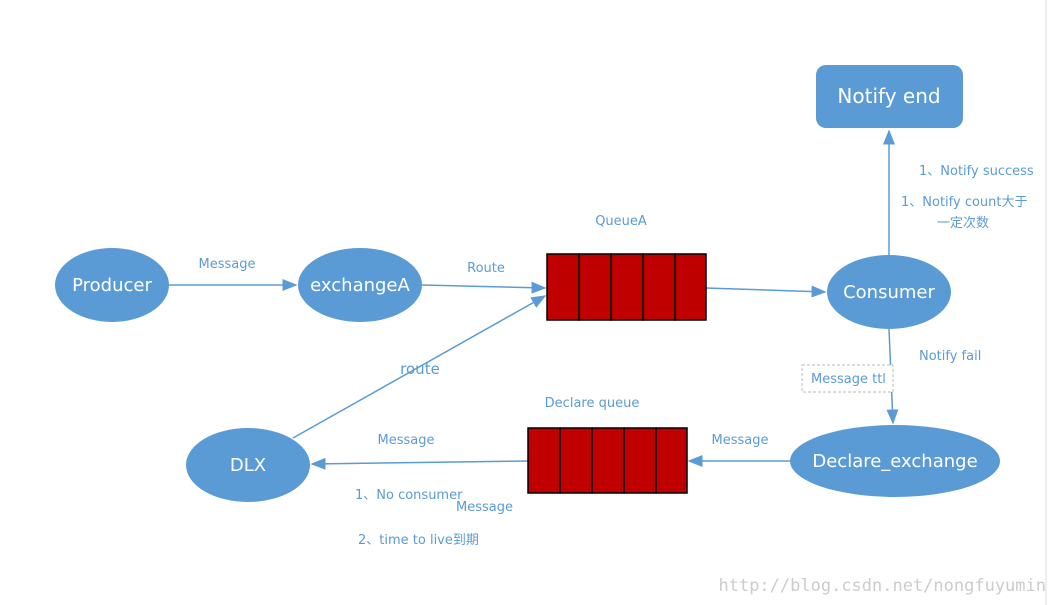 Image resolution: width=1059 pixels, height=605 pixels. Describe the element at coordinates (976, 171) in the screenshot. I see `notify-success-label: 1、Notify success` at that location.